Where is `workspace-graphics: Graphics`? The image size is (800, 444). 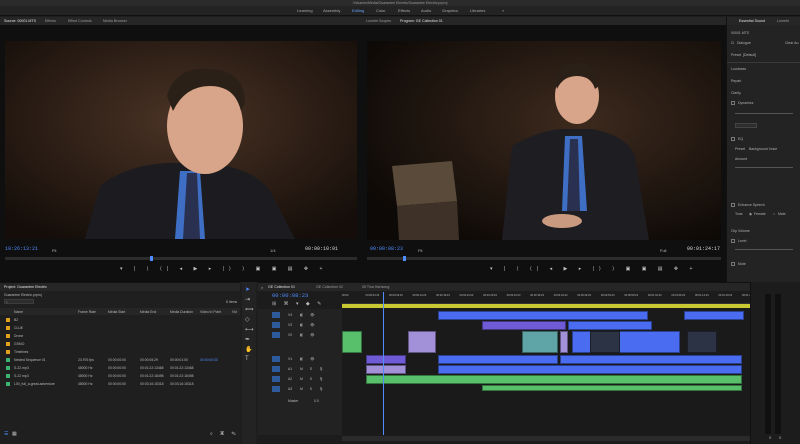 workspace-graphics: Graphics is located at coordinates (450, 10).